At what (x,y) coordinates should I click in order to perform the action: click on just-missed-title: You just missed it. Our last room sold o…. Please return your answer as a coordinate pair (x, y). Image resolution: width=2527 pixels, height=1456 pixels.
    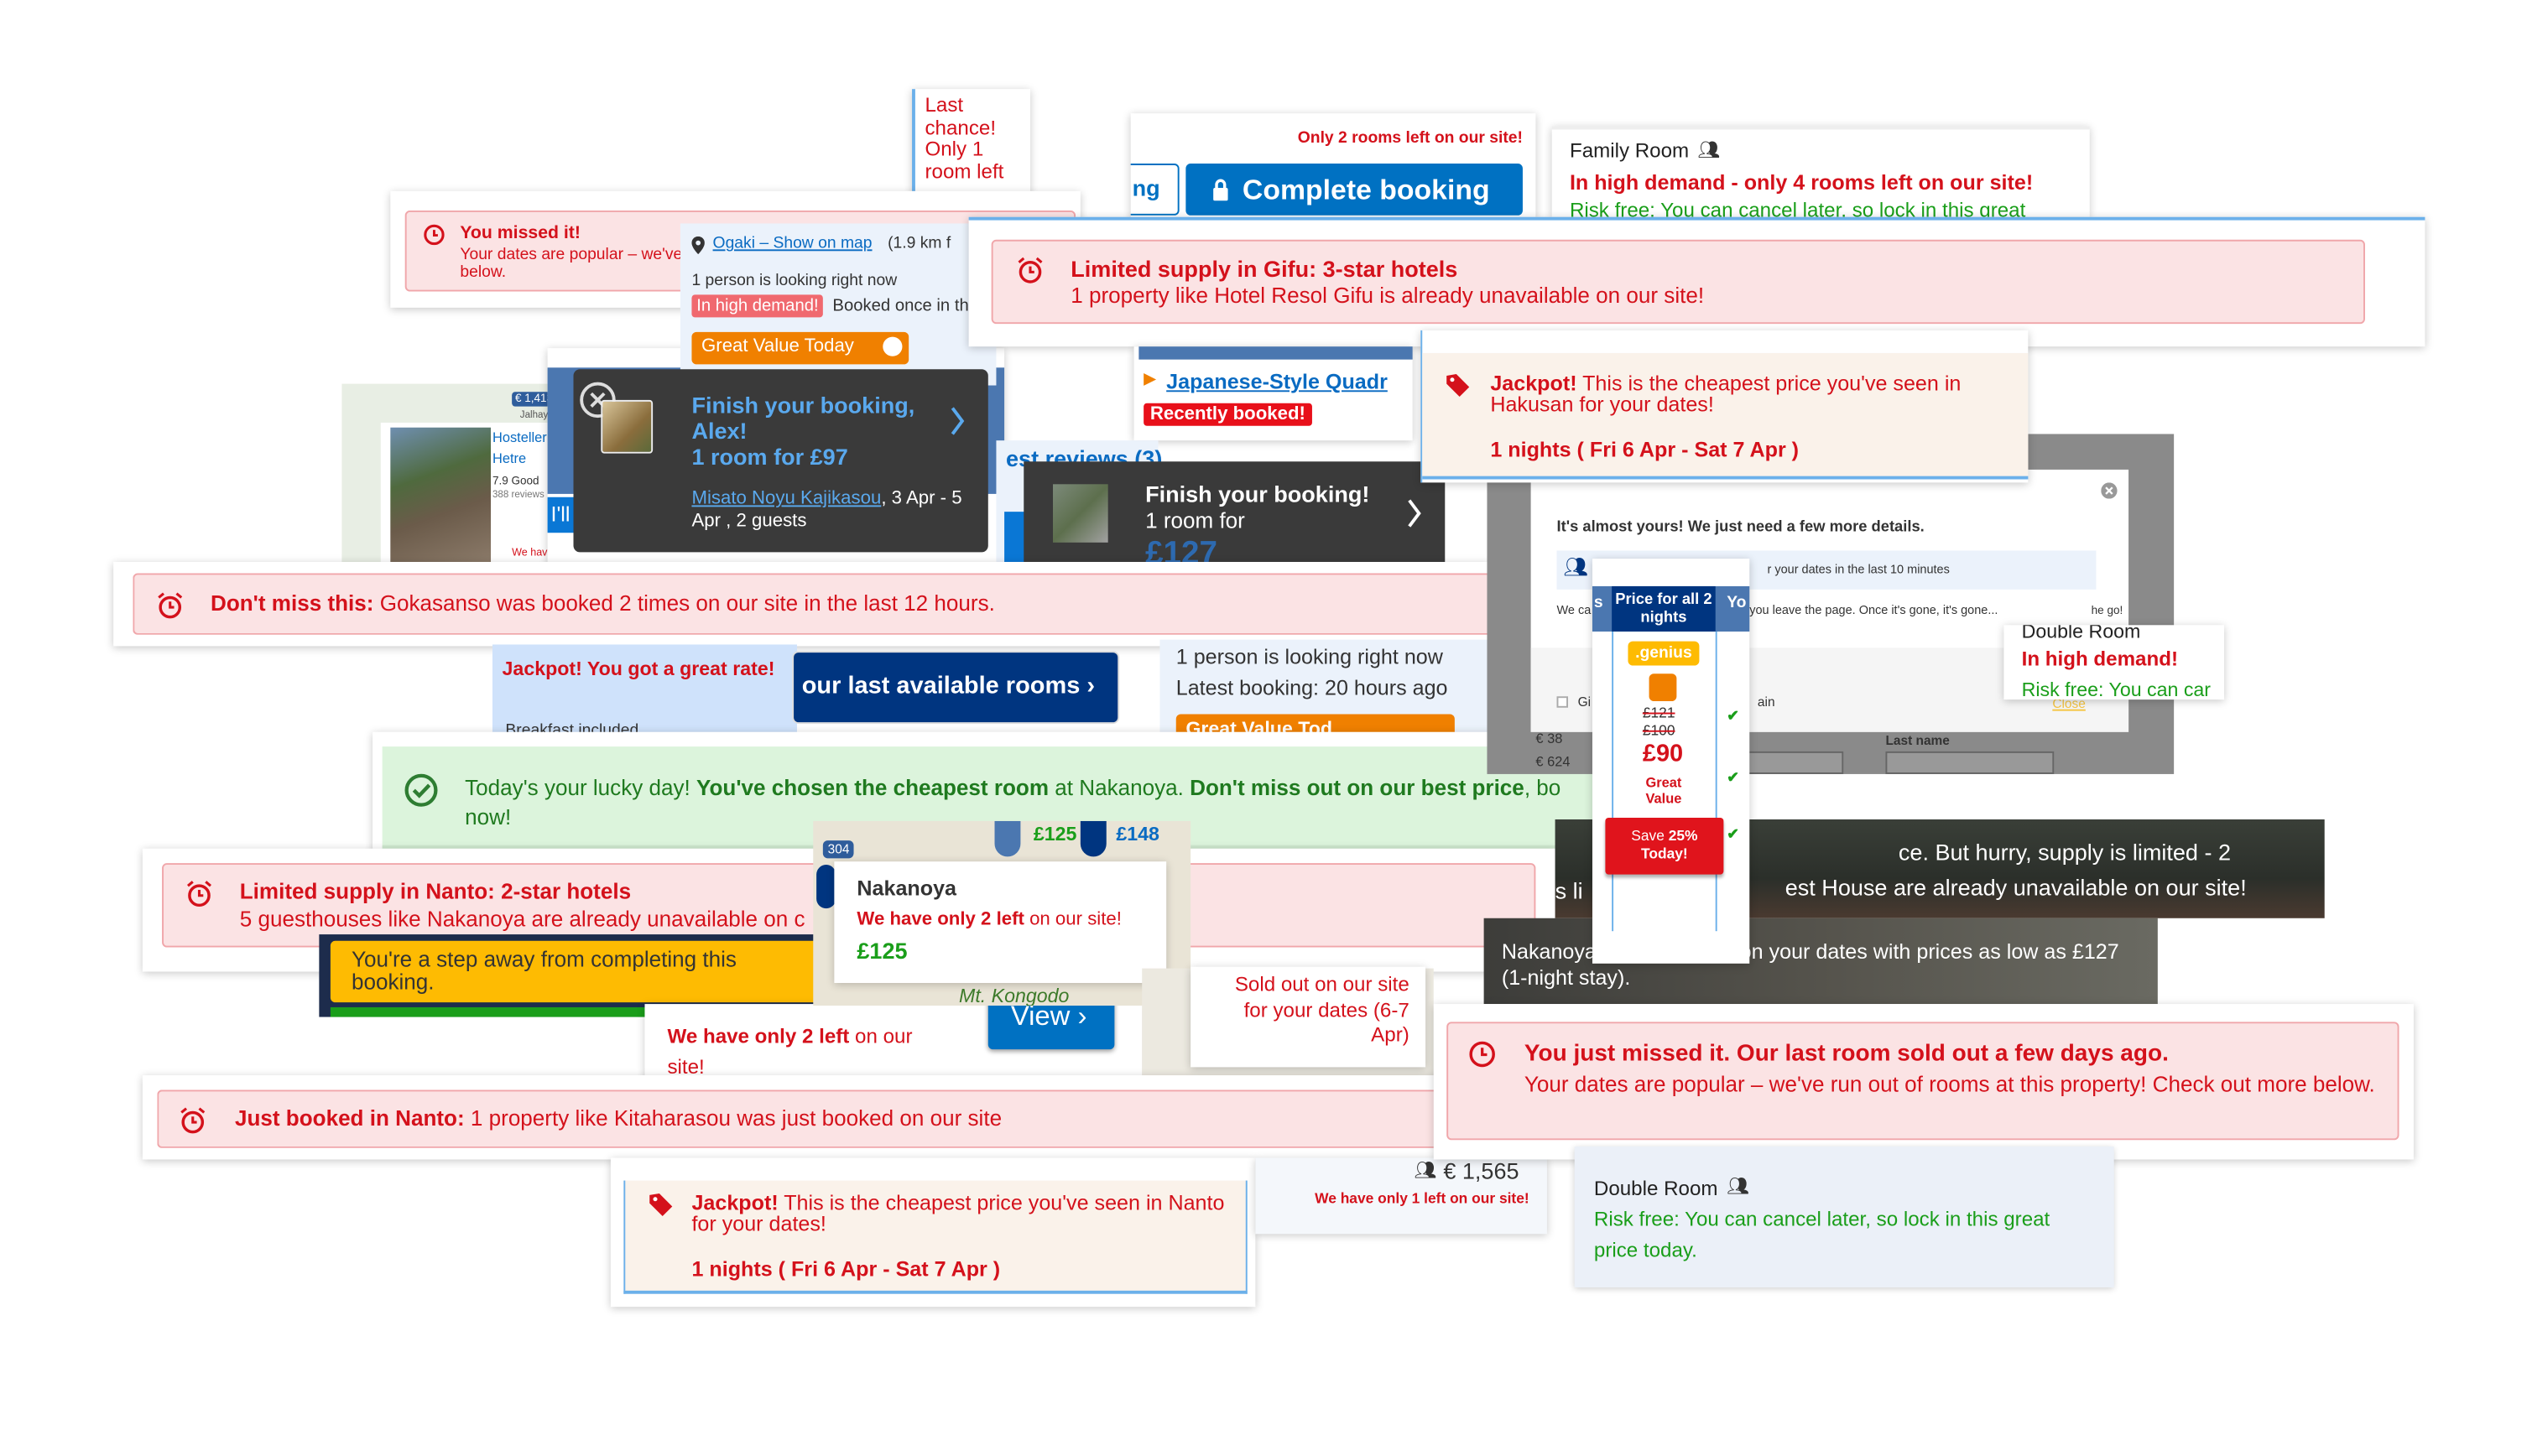
    Looking at the image, I should click on (1846, 1054).